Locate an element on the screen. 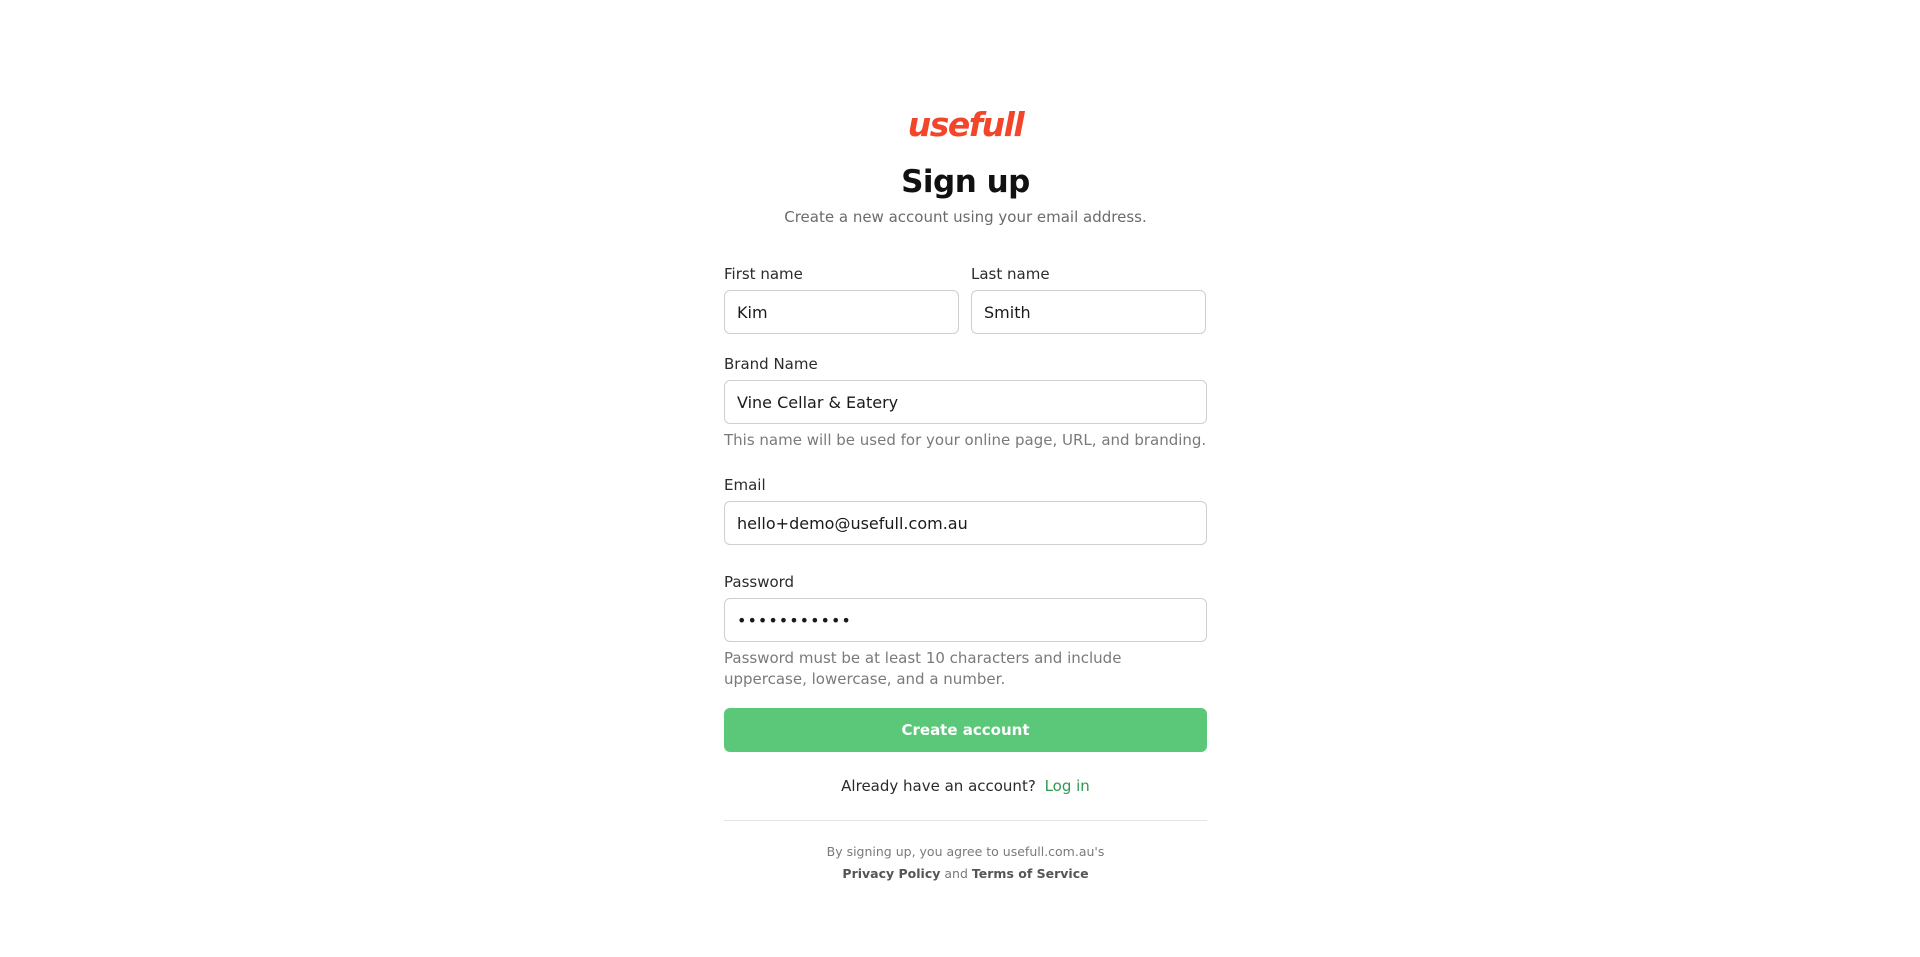 Image resolution: width=1920 pixels, height=957 pixels. last-name-field-group: Last name is located at coordinates (1088, 299).